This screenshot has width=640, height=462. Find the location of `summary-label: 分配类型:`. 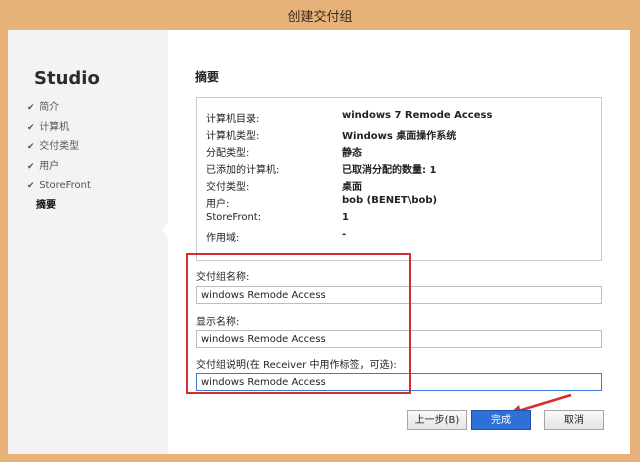

summary-label: 分配类型: is located at coordinates (228, 153).